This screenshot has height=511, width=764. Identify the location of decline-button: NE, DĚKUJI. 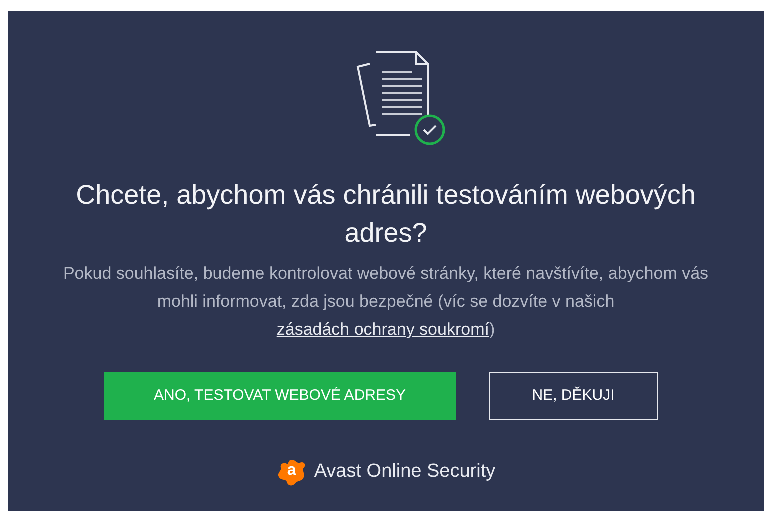
(573, 396).